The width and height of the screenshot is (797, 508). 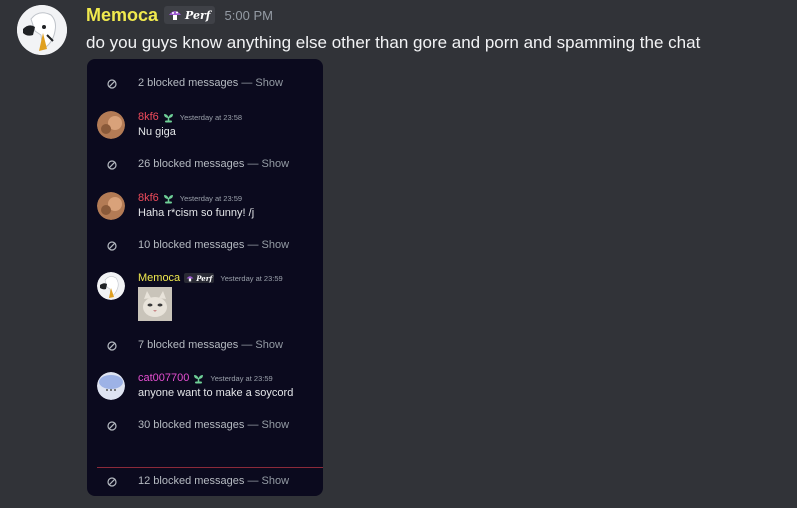 What do you see at coordinates (216, 393) in the screenshot?
I see `message-text: anyone want to make a soycord` at bounding box center [216, 393].